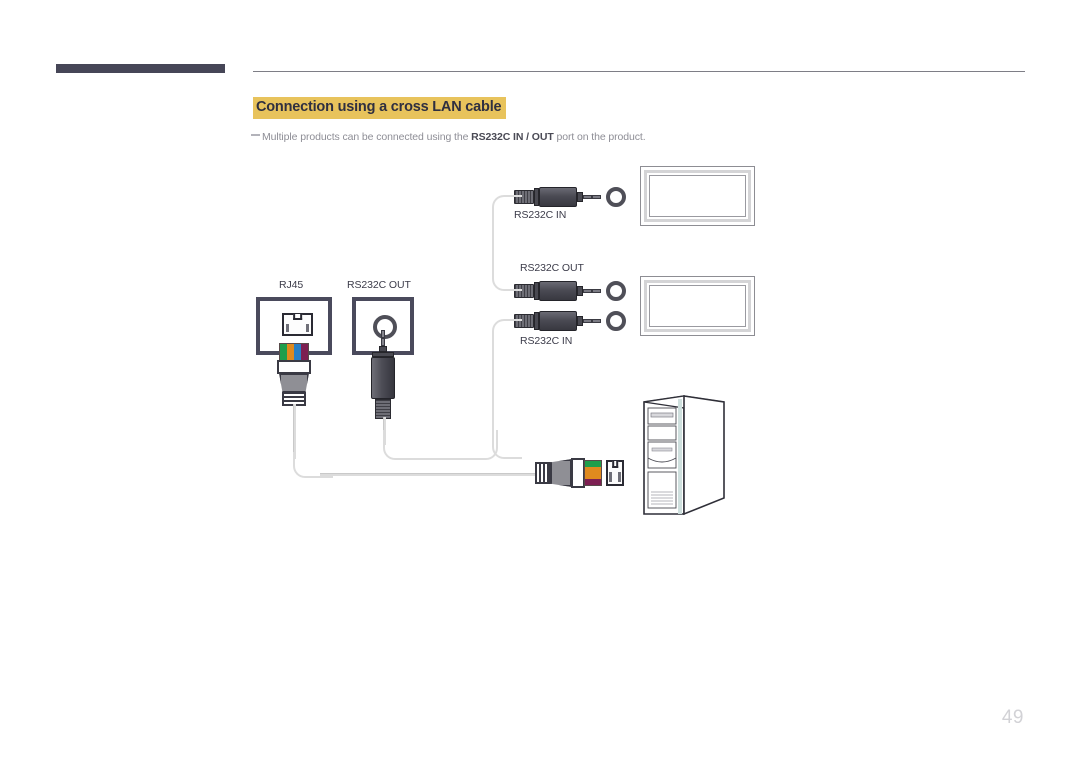 Image resolution: width=1080 pixels, height=763 pixels. What do you see at coordinates (543, 473) in the screenshot?
I see `rj45-plug-h-boot` at bounding box center [543, 473].